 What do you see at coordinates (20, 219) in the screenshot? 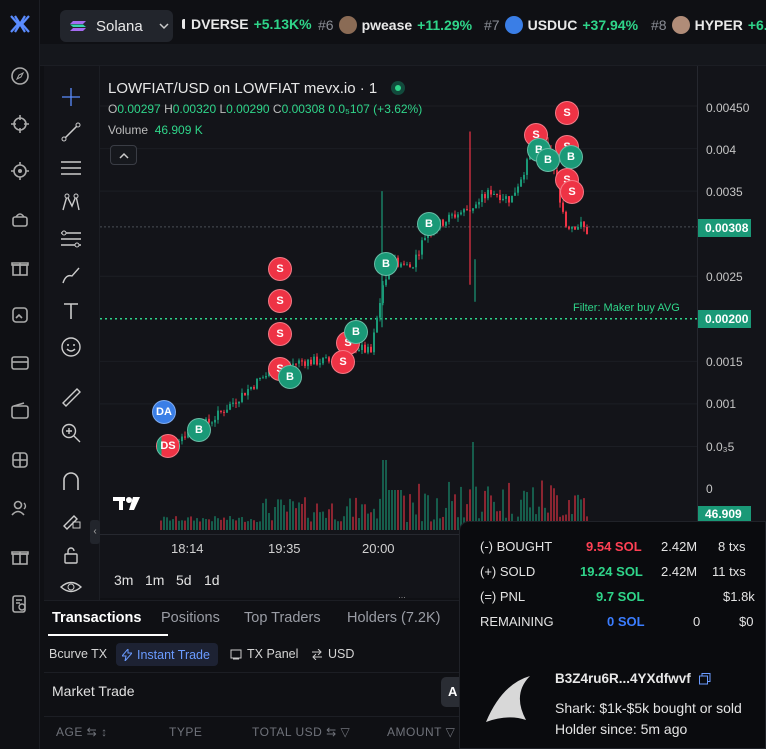
I see `basket-icon` at bounding box center [20, 219].